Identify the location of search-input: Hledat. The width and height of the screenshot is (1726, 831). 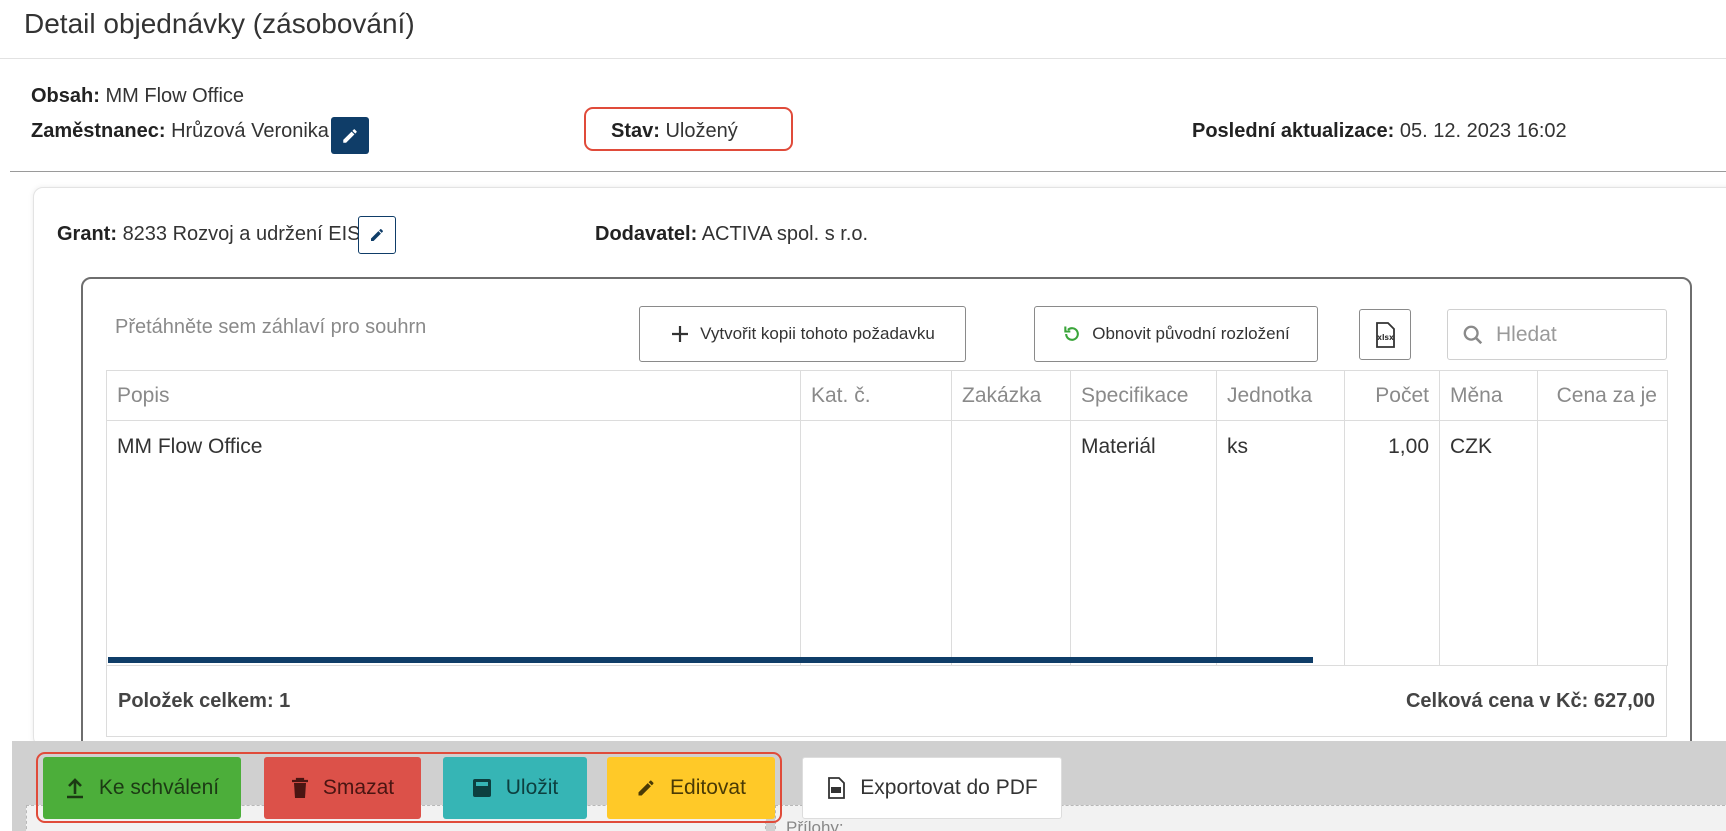
(1557, 334).